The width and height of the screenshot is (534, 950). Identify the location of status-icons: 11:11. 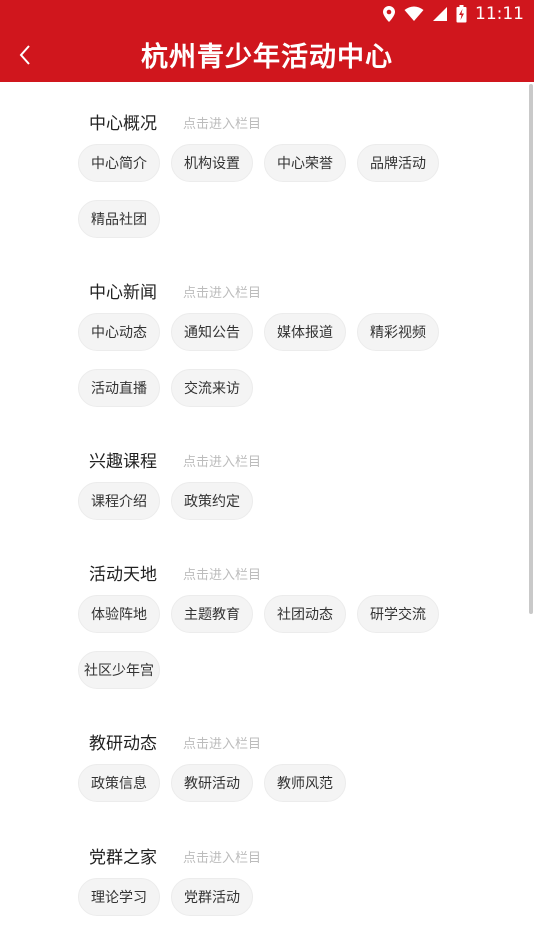
(453, 13).